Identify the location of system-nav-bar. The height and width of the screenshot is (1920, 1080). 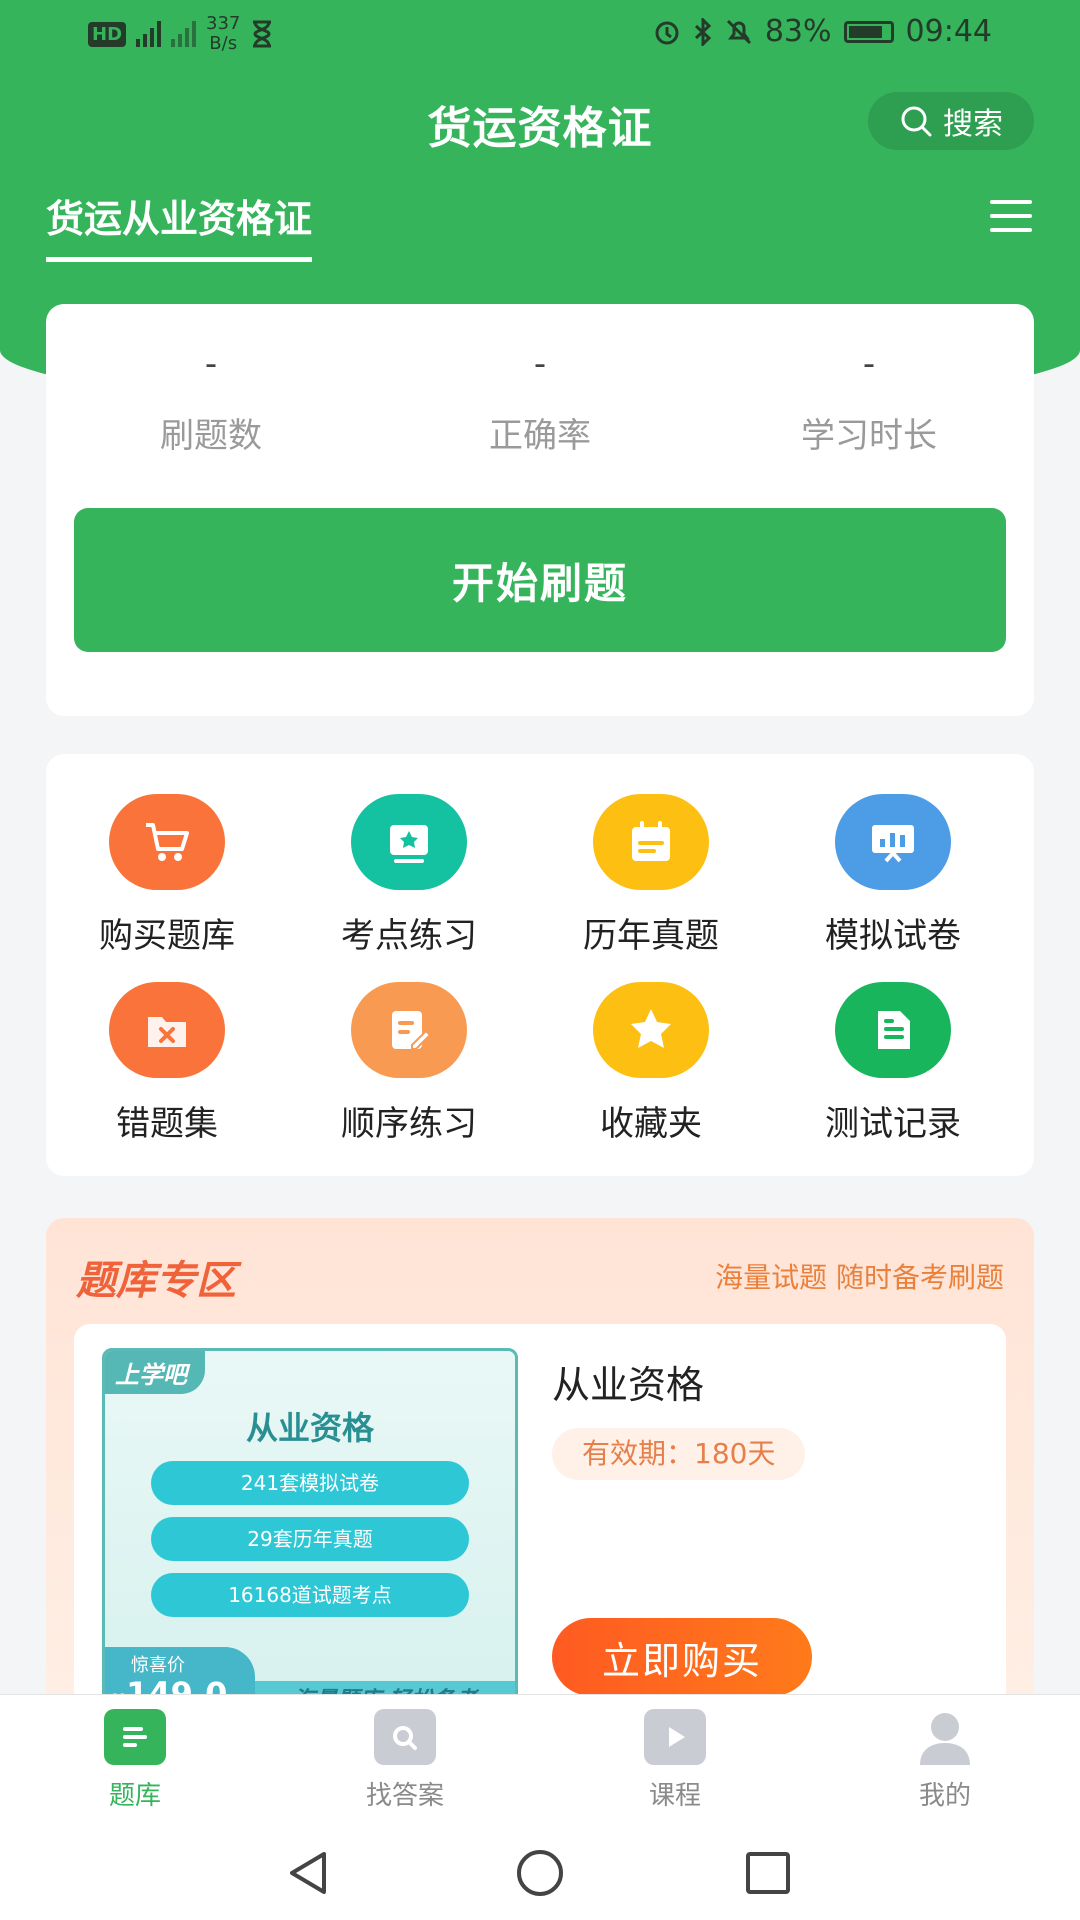
(540, 1876).